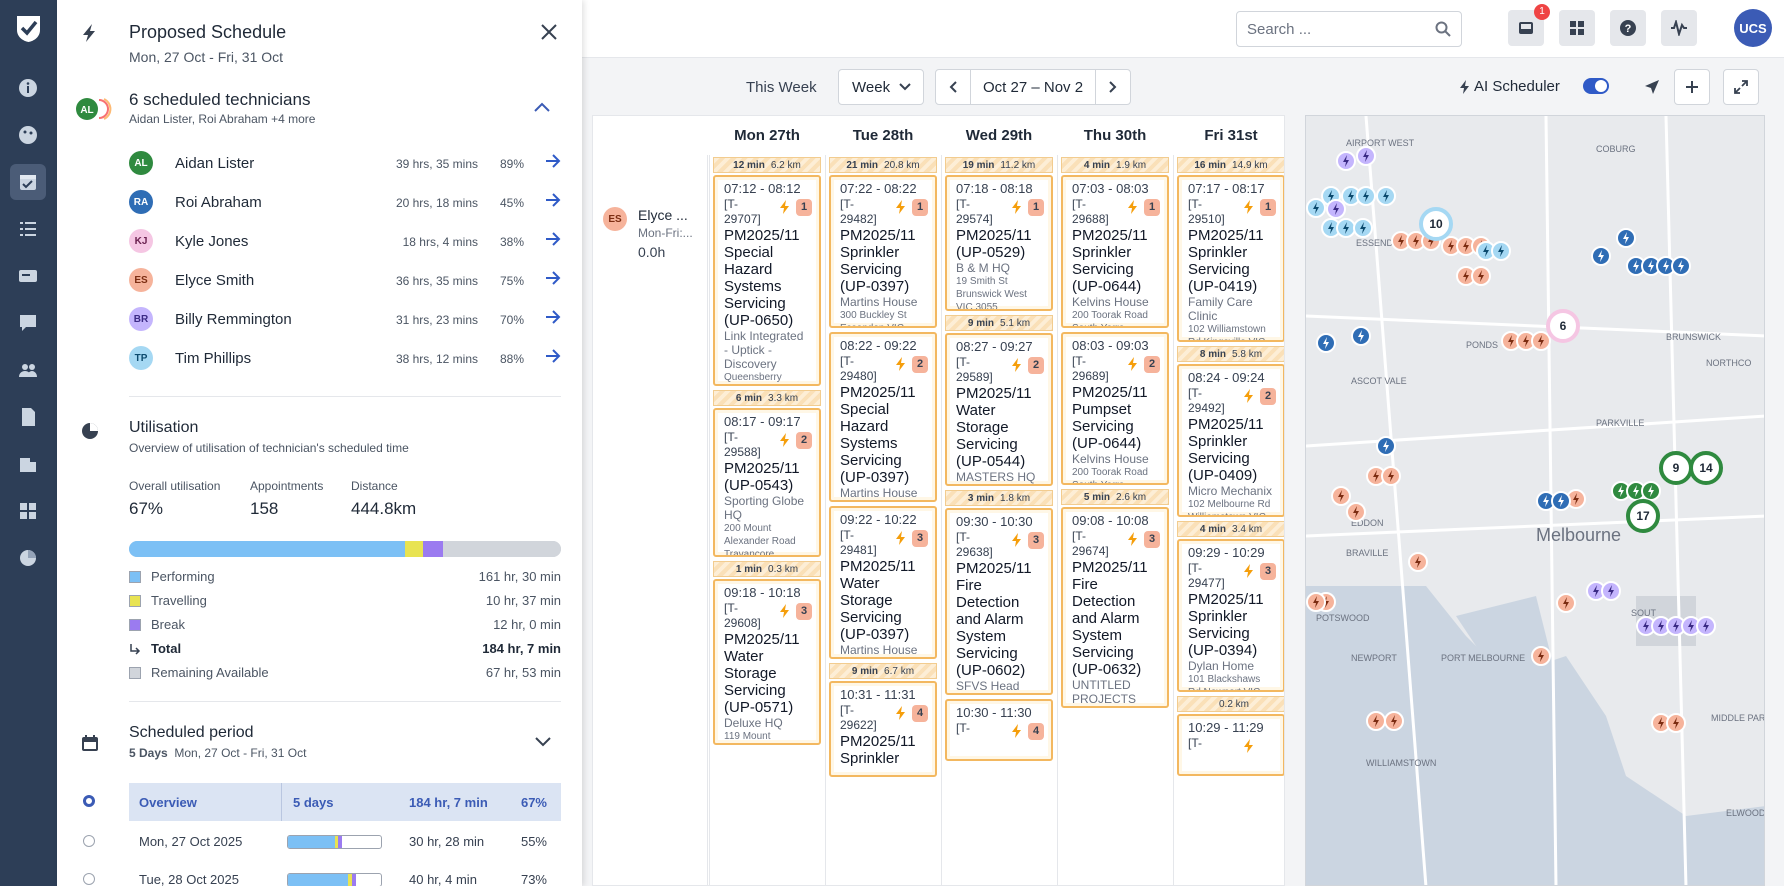  I want to click on legend-row: Total 184 hr, 7 min, so click(345, 649).